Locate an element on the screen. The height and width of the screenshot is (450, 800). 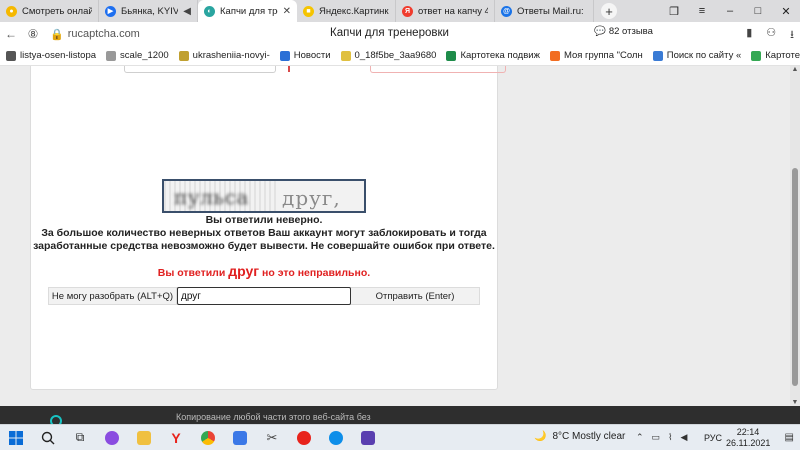
reviews-label: 82 отзыва is located at coordinates (630, 31).